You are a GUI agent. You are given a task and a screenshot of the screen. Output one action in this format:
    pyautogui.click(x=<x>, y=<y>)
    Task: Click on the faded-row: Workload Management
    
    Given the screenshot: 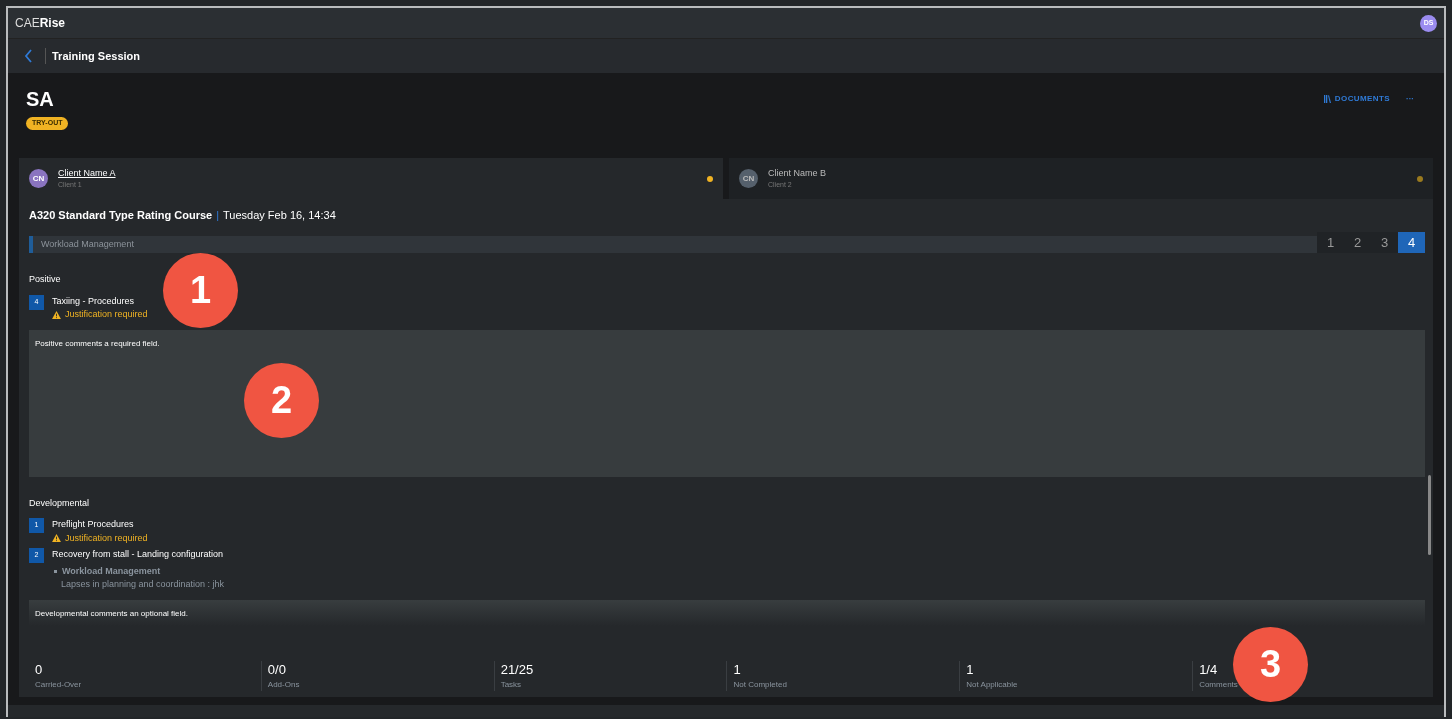 What is the action you would take?
    pyautogui.click(x=673, y=244)
    